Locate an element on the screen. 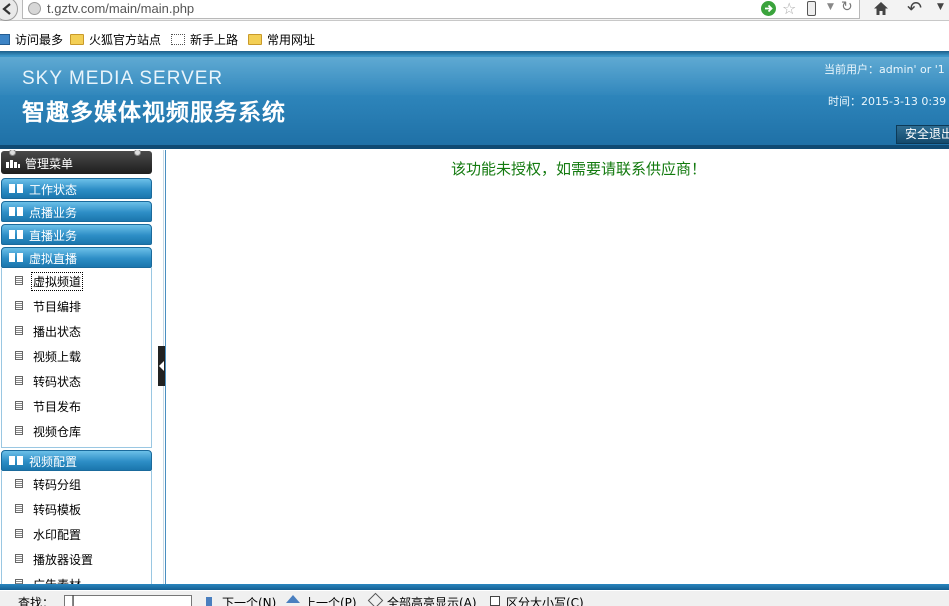 This screenshot has width=949, height=606. sidebar-section-vod: 点播业务 is located at coordinates (76, 211).